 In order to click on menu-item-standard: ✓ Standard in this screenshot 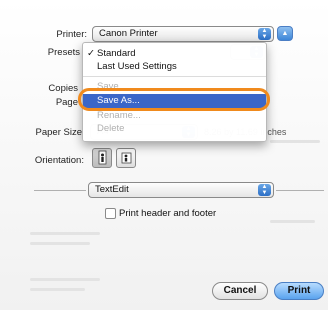, I will do `click(174, 53)`.